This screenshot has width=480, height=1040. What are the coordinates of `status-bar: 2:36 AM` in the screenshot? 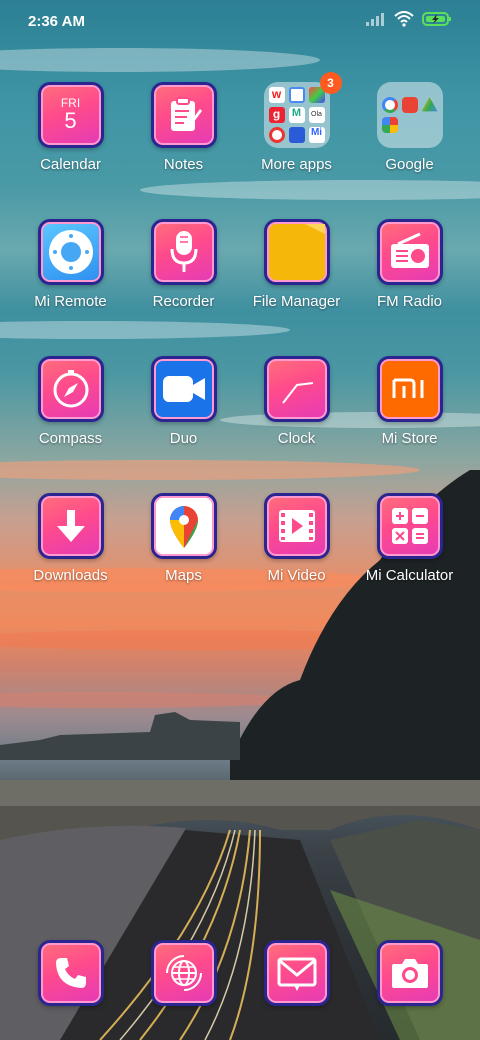 It's located at (240, 21).